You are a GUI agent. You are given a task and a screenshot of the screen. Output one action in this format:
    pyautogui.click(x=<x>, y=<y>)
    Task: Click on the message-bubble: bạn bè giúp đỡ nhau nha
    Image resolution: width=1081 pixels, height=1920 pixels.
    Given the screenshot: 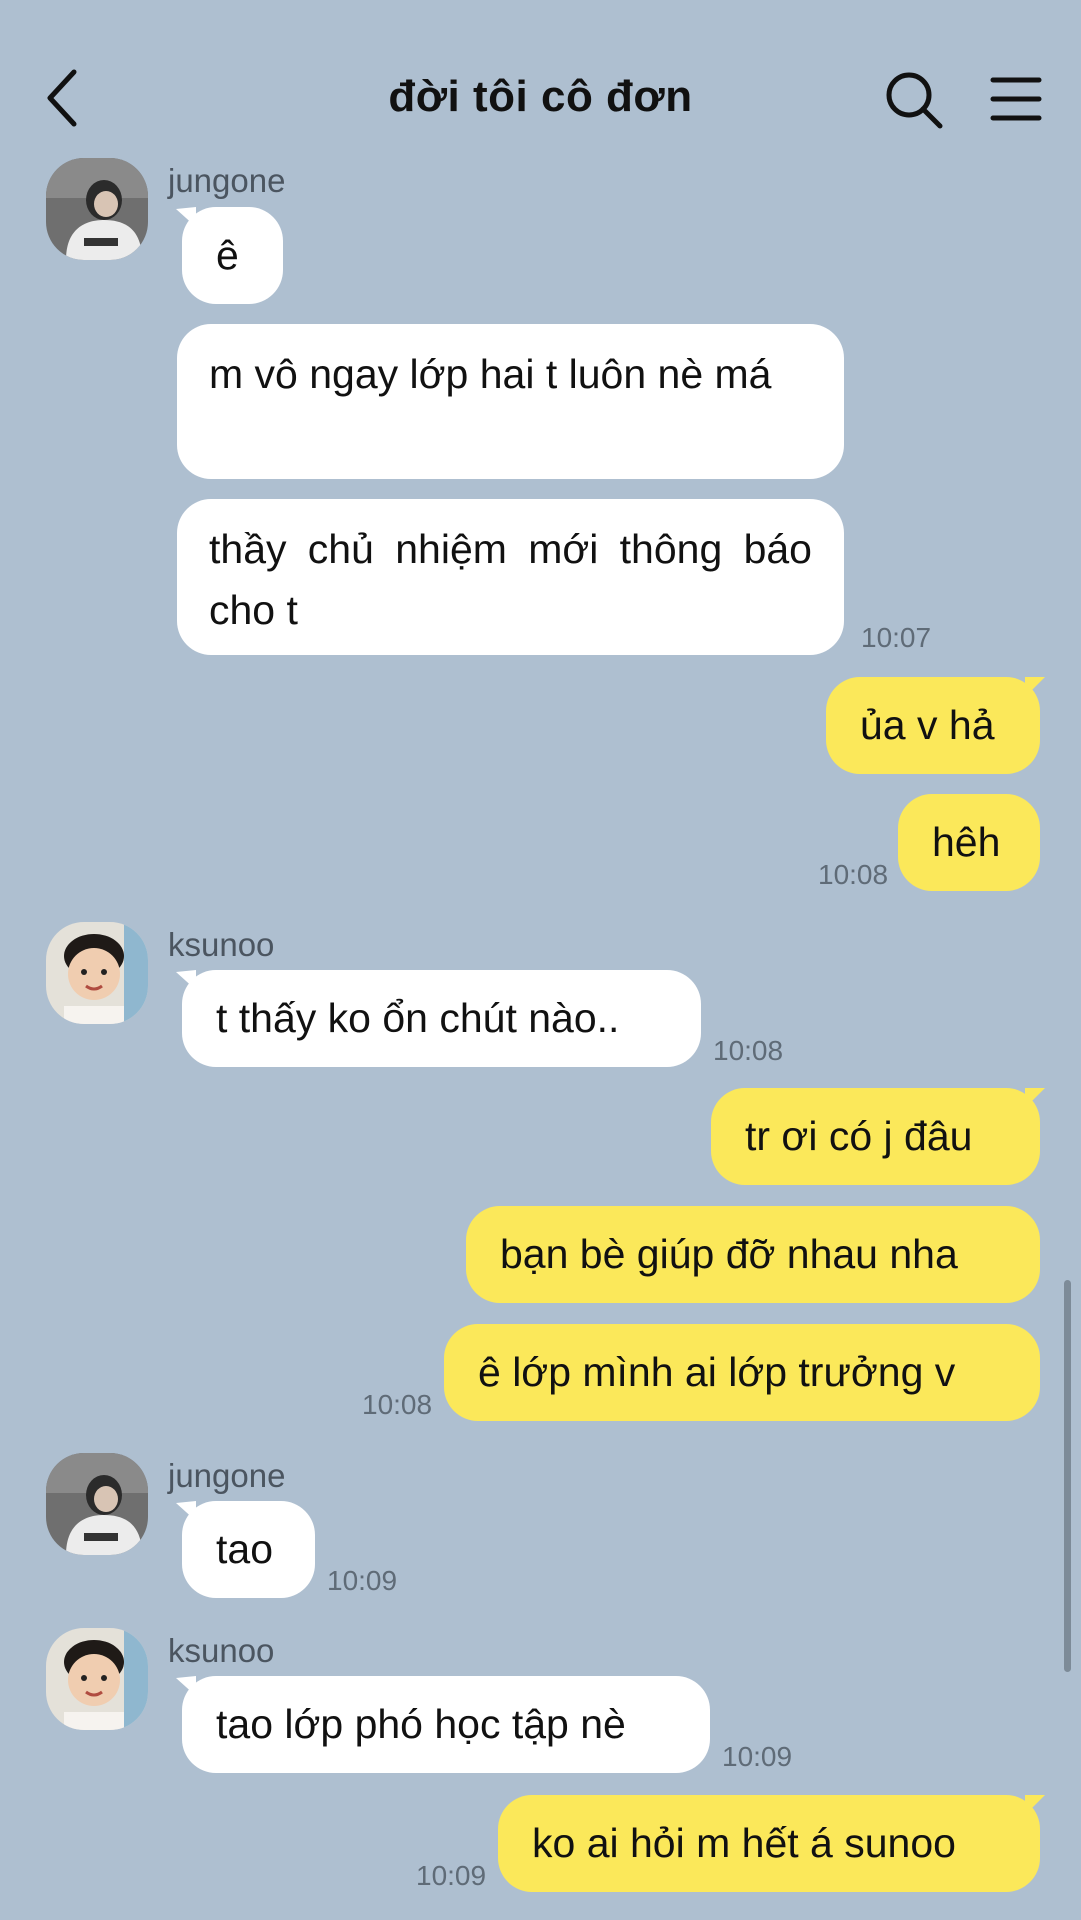 What is the action you would take?
    pyautogui.click(x=753, y=1254)
    